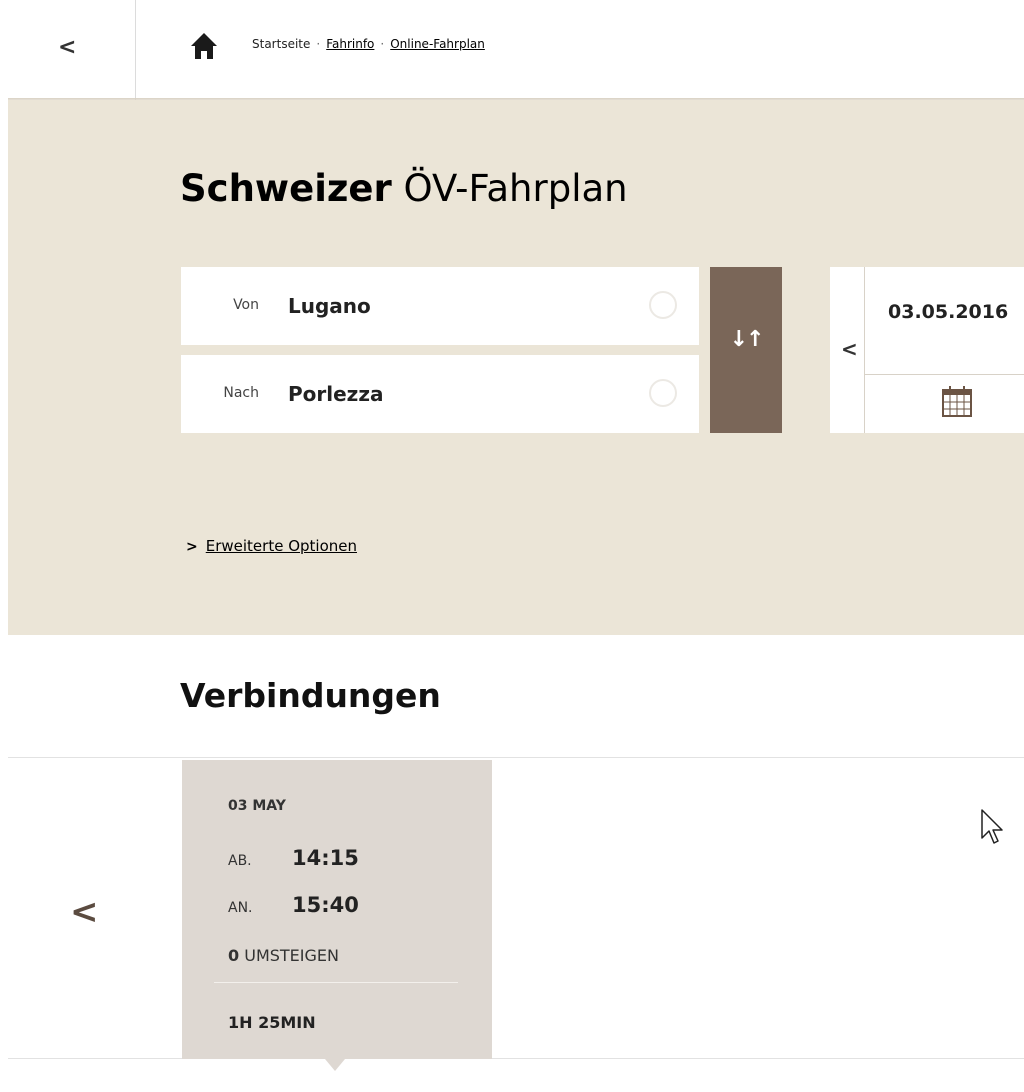  I want to click on page-title-rest: ÖV-Fahrplan, so click(515, 188).